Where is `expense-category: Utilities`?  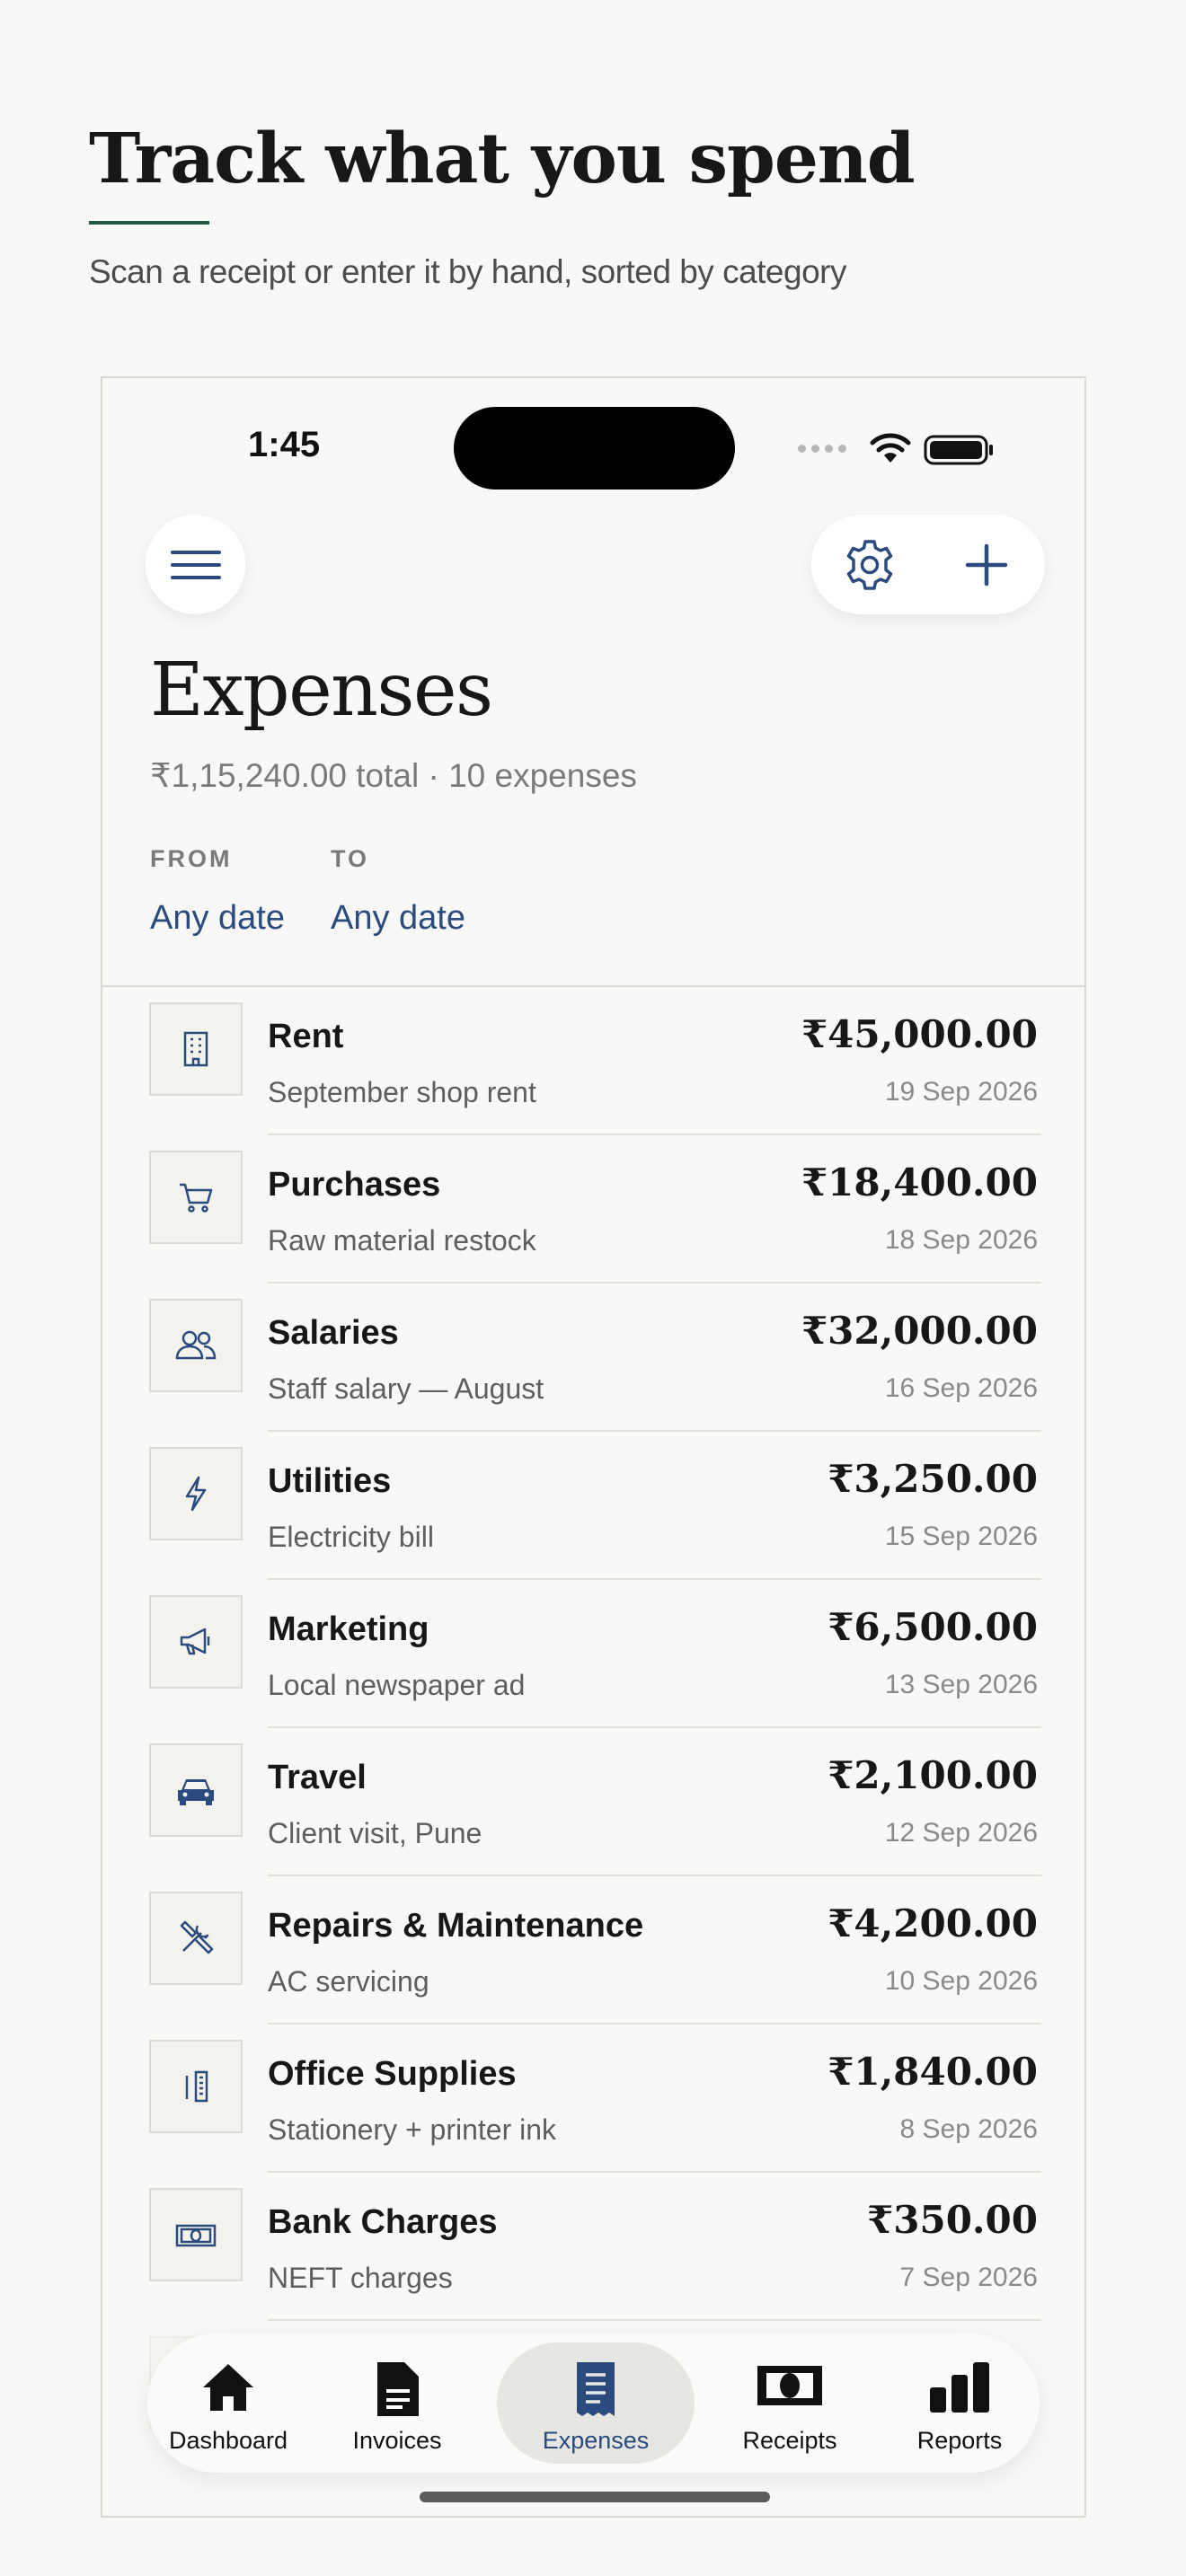
expense-category: Utilities is located at coordinates (330, 1481).